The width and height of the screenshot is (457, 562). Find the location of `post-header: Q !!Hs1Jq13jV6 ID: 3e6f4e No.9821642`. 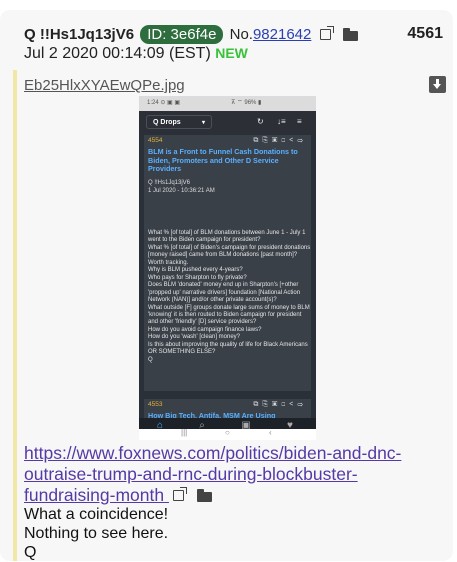

post-header: Q !!Hs1Jq13jV6 ID: 3e6f4e No.9821642 is located at coordinates (191, 34).